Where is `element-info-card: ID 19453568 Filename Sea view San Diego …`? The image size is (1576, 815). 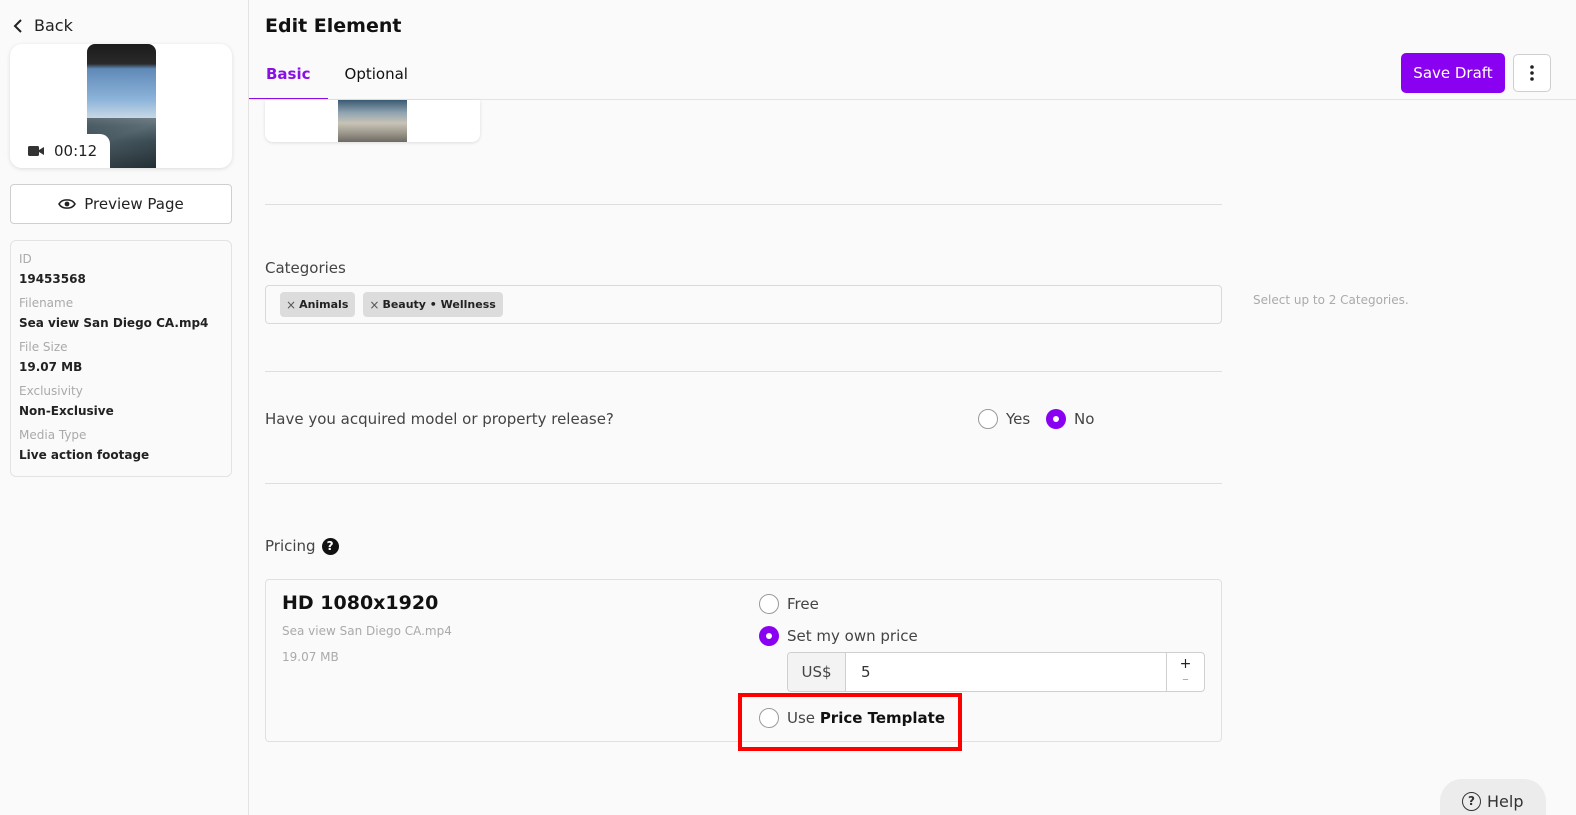 element-info-card: ID 19453568 Filename Sea view San Diego … is located at coordinates (121, 358).